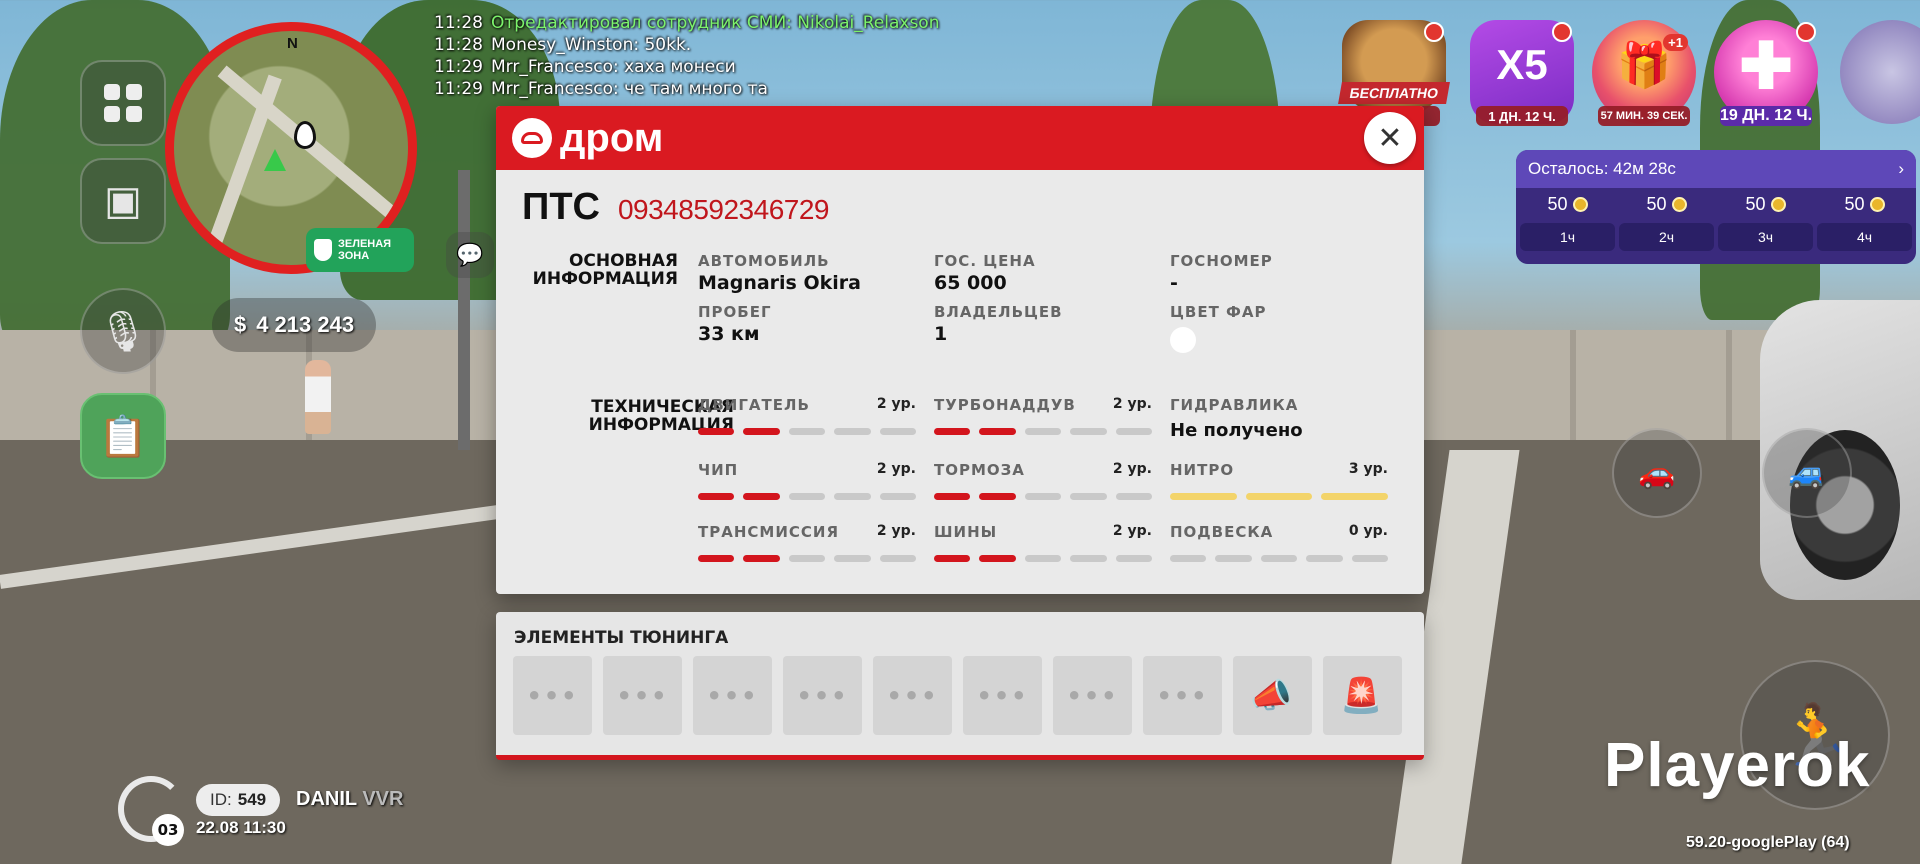  I want to click on green-zone-badge: ЗЕЛЕНАЯ ЗОНА, so click(360, 250).